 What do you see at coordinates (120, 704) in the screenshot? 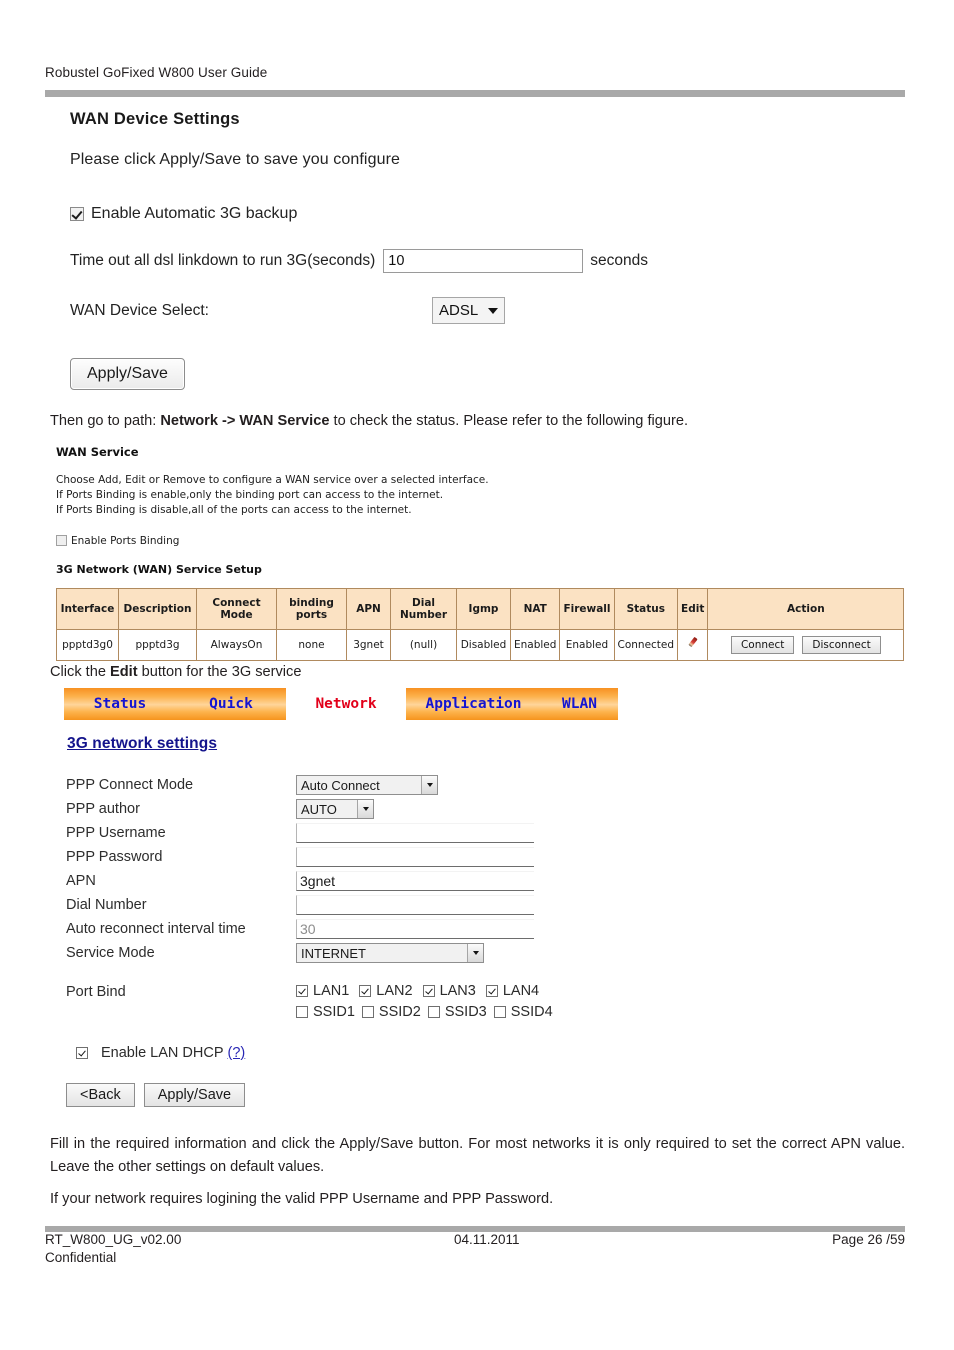
I see `tab-status: Status` at bounding box center [120, 704].